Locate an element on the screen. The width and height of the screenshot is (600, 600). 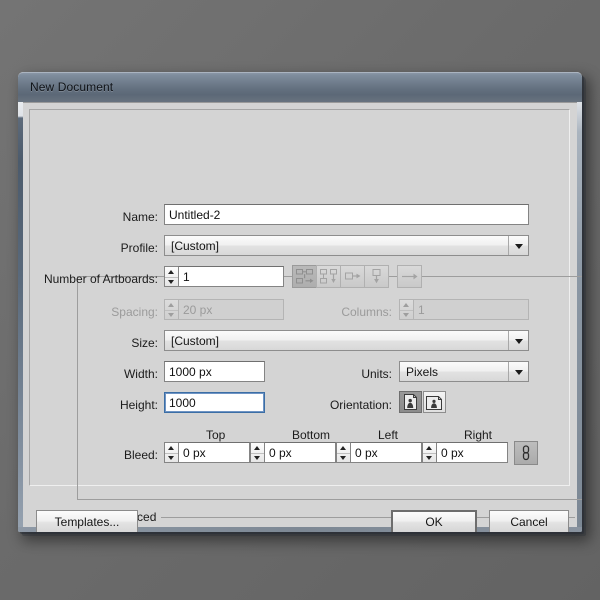
arrange-by-row-button is located at coordinates (352, 276).